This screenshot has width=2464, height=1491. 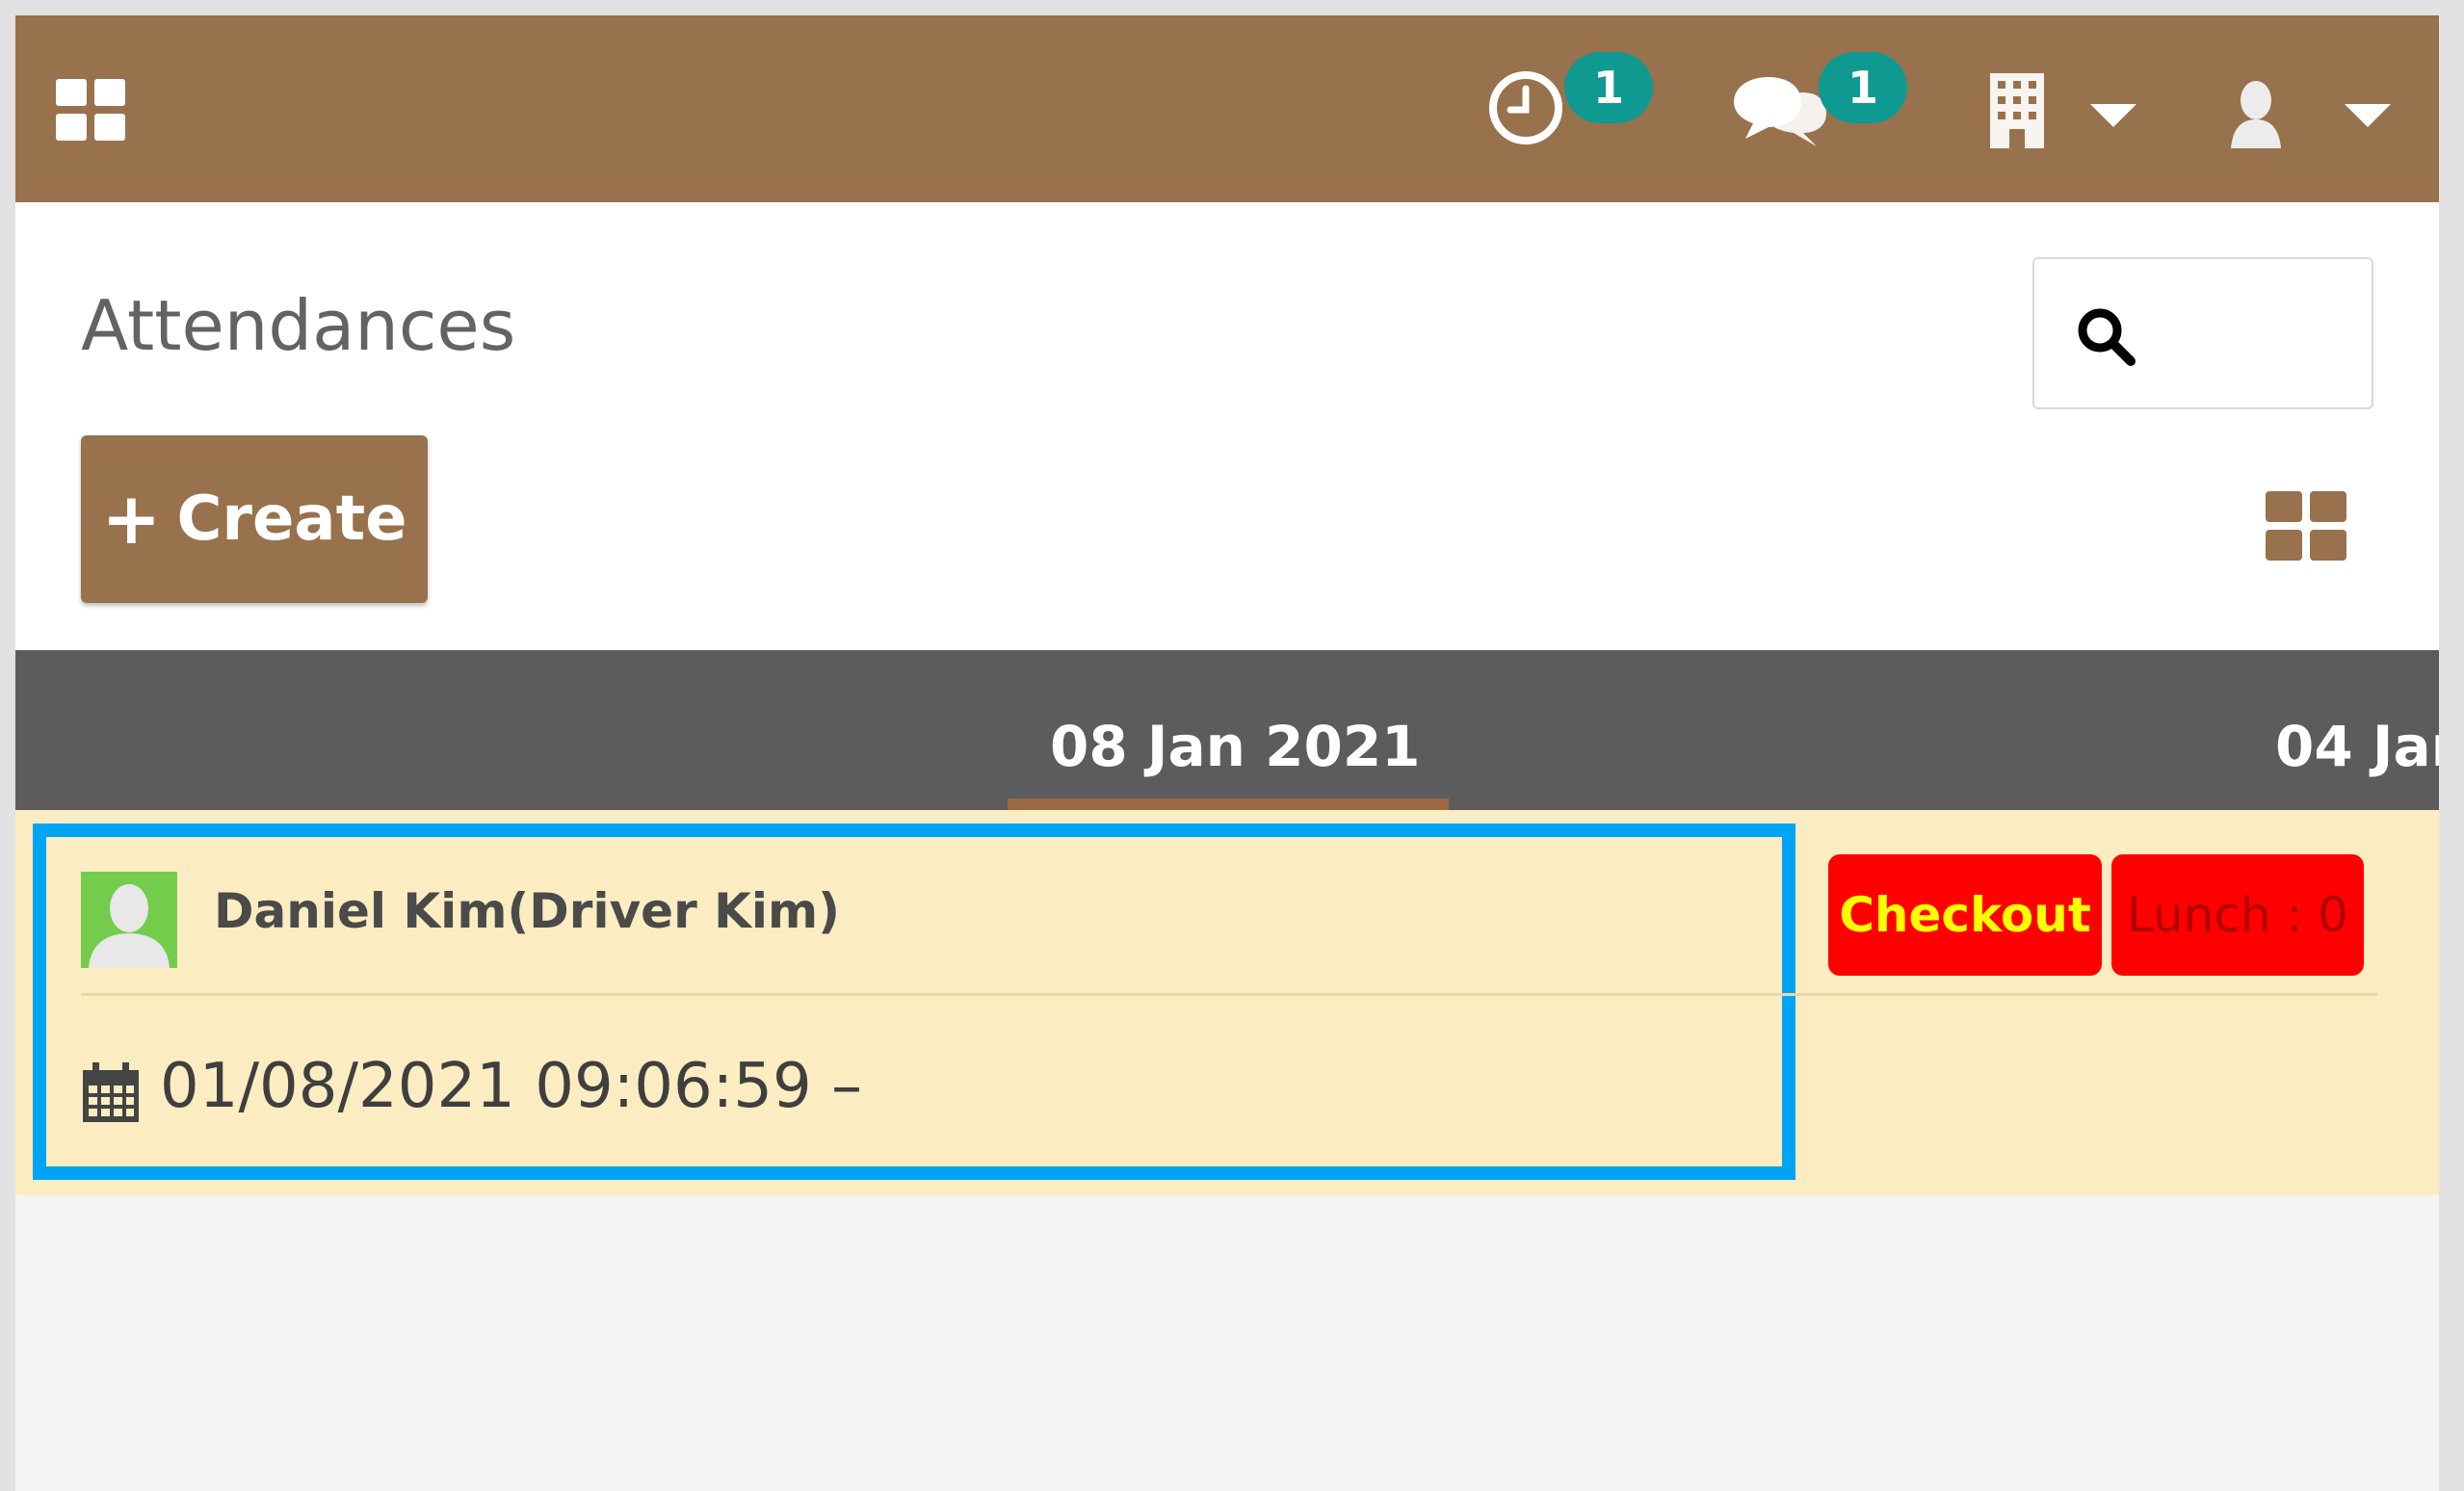 What do you see at coordinates (298, 325) in the screenshot?
I see `page-title: Attendances` at bounding box center [298, 325].